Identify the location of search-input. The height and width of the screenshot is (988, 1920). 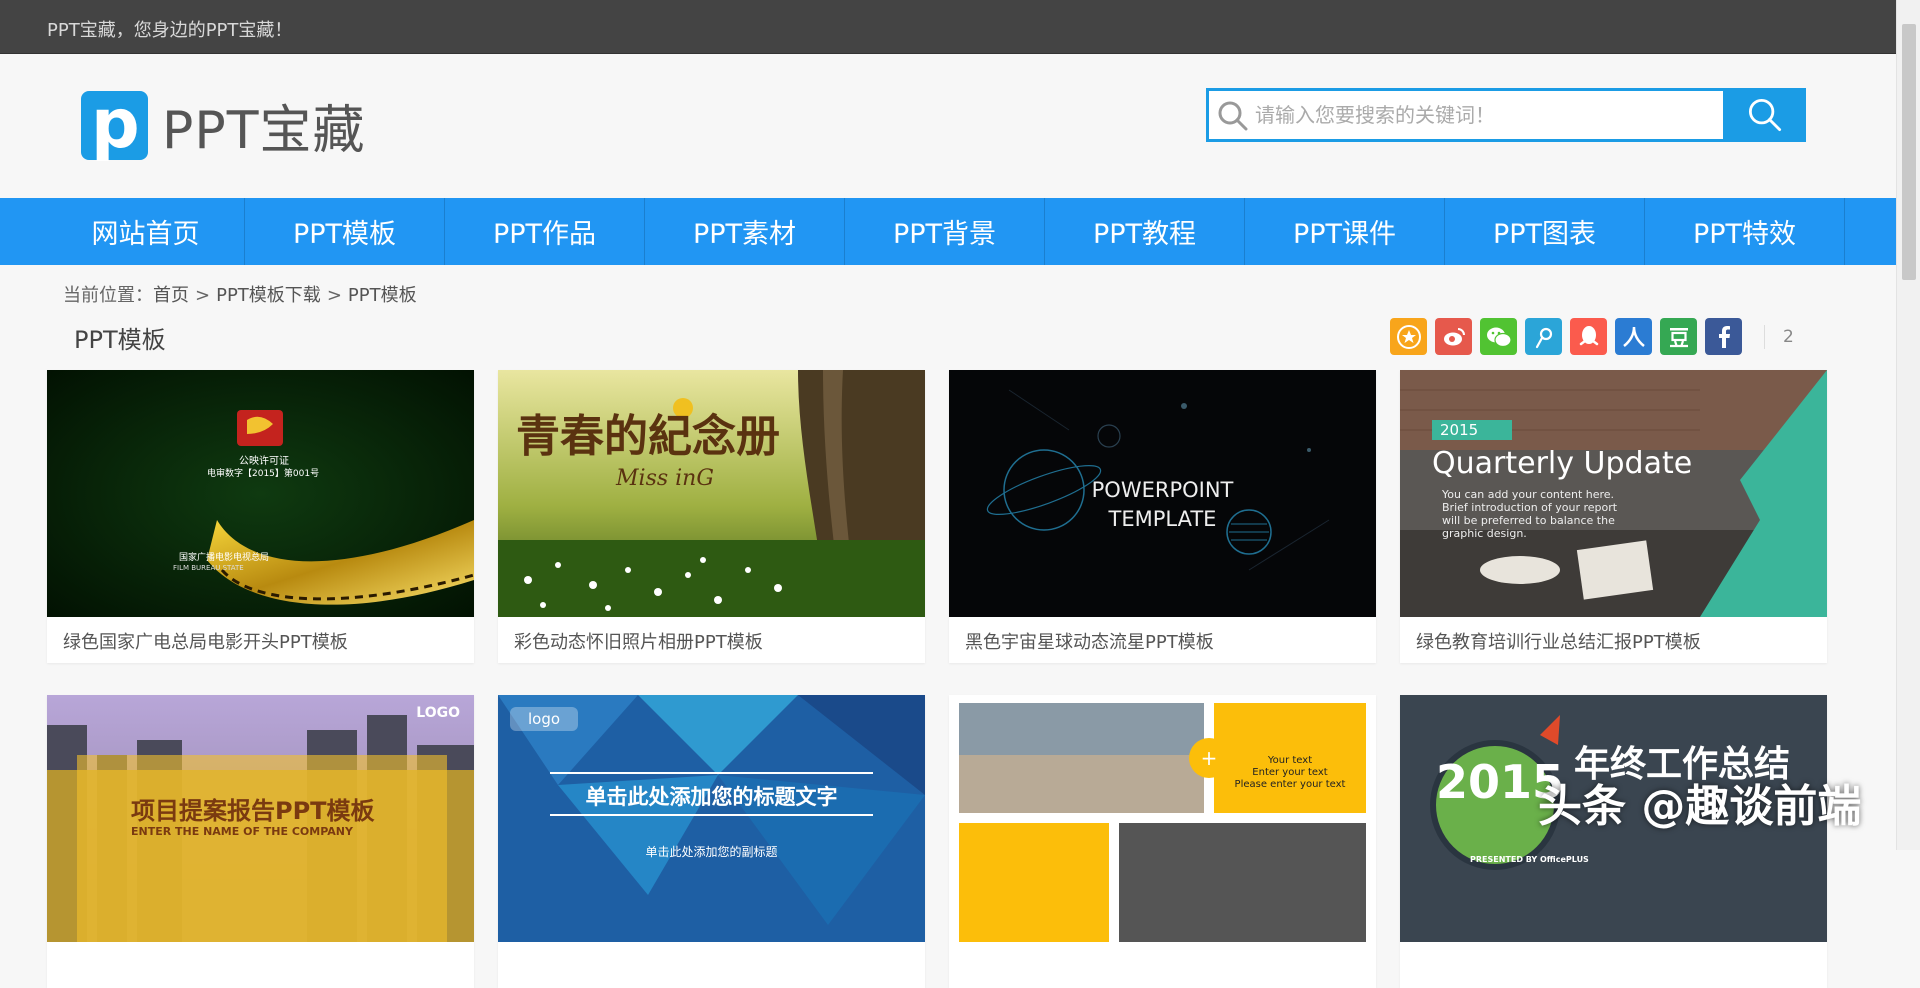
(1490, 115).